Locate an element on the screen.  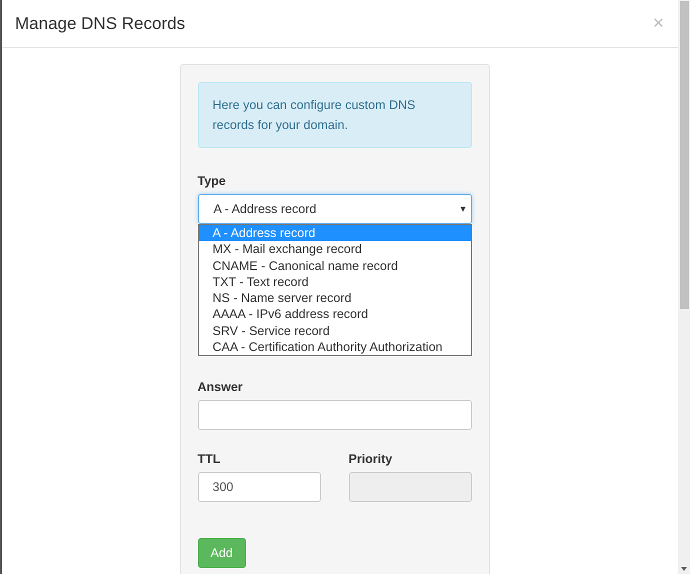
field-label: Answer is located at coordinates (221, 387).